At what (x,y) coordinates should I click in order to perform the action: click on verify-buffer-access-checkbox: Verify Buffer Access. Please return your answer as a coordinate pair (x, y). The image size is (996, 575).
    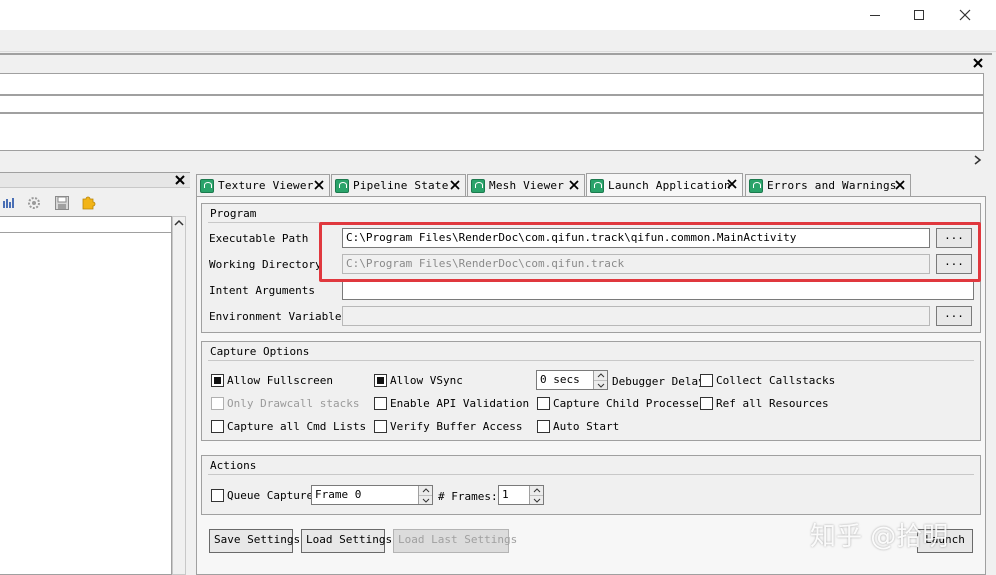
    Looking at the image, I should click on (448, 426).